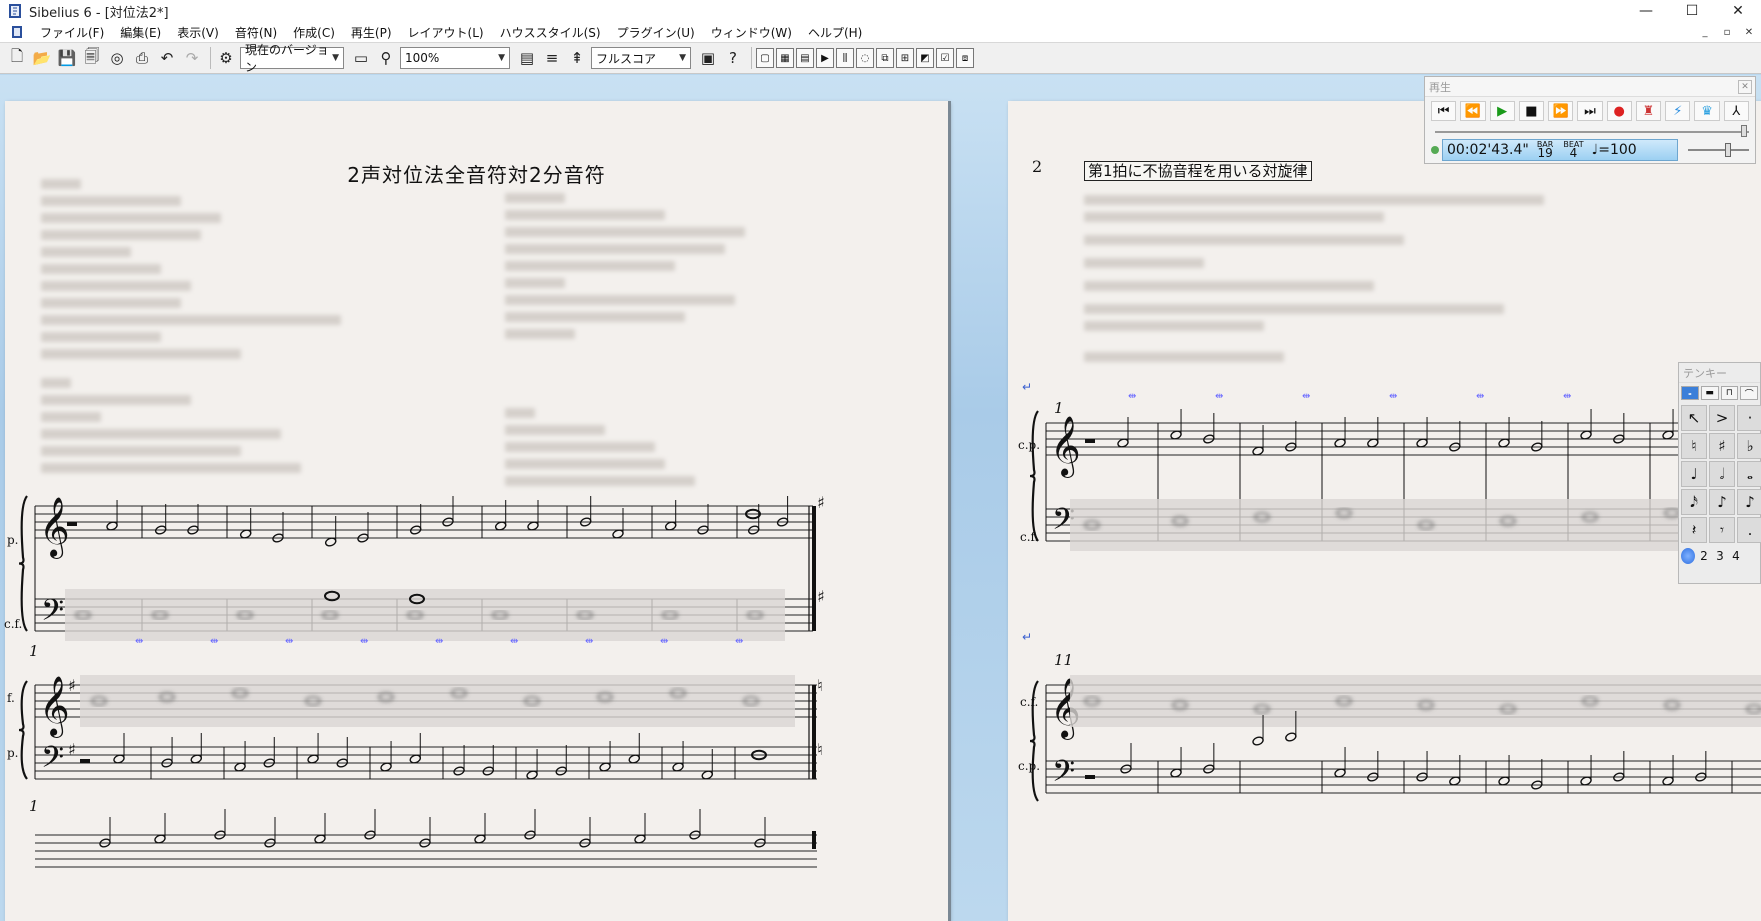  Describe the element at coordinates (226, 58) in the screenshot. I see `versions-gear-icon: ⚙` at that location.